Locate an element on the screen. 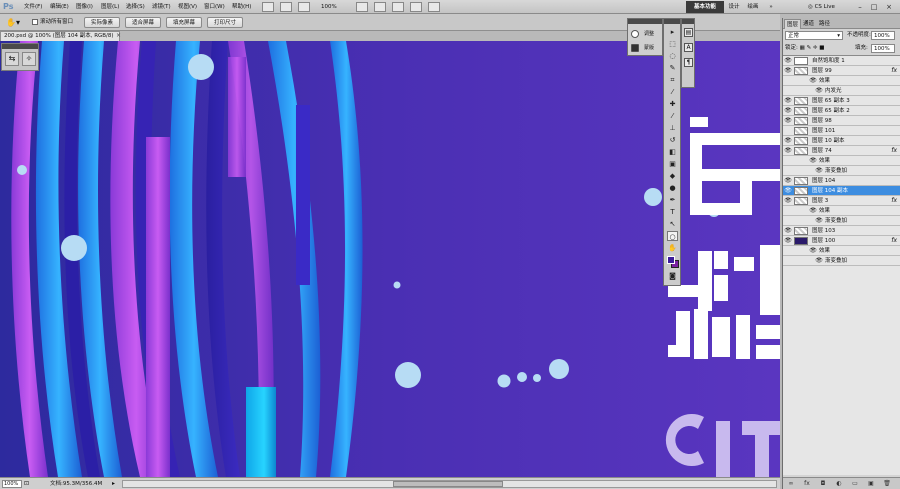 This screenshot has height=489, width=900. layer-row: 👁 图层 3 fx is located at coordinates (841, 201).